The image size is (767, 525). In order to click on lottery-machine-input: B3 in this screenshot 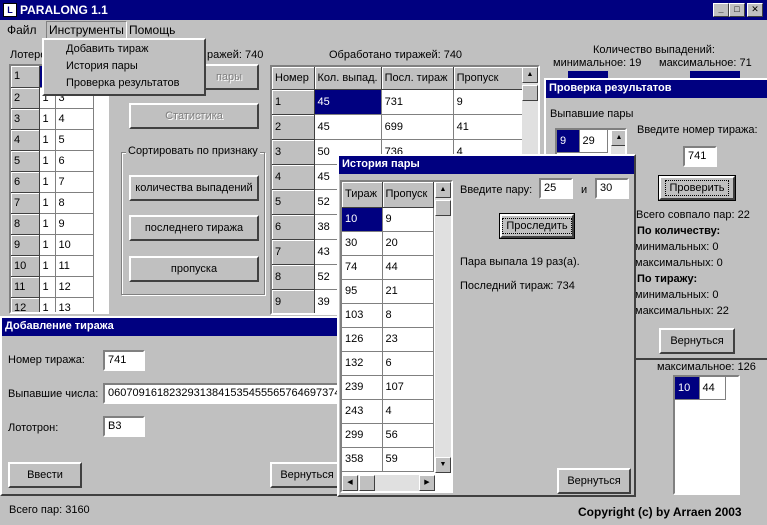, I will do `click(124, 426)`.